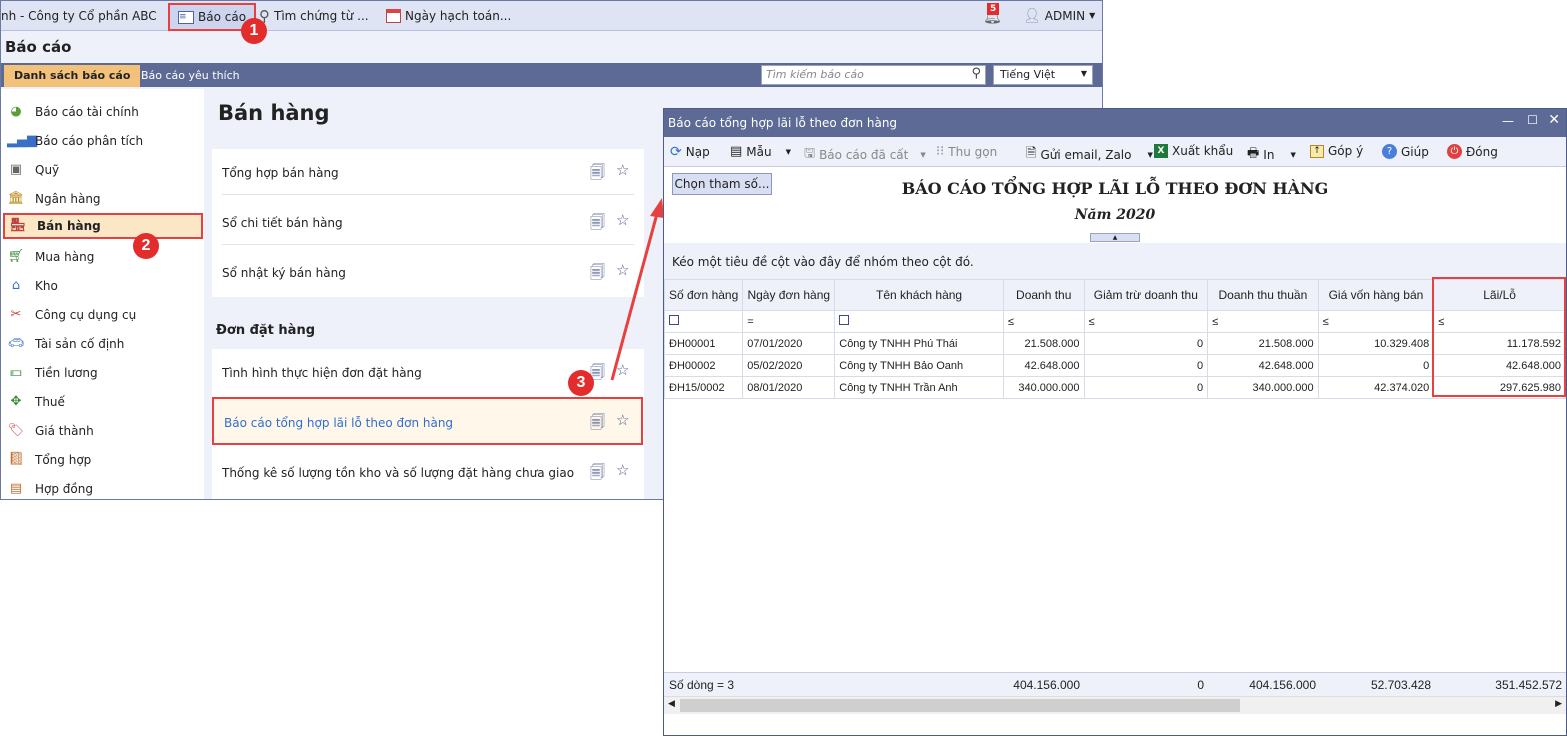 This screenshot has width=1567, height=736. I want to click on cell-order-date: 08/01/2020, so click(789, 387).